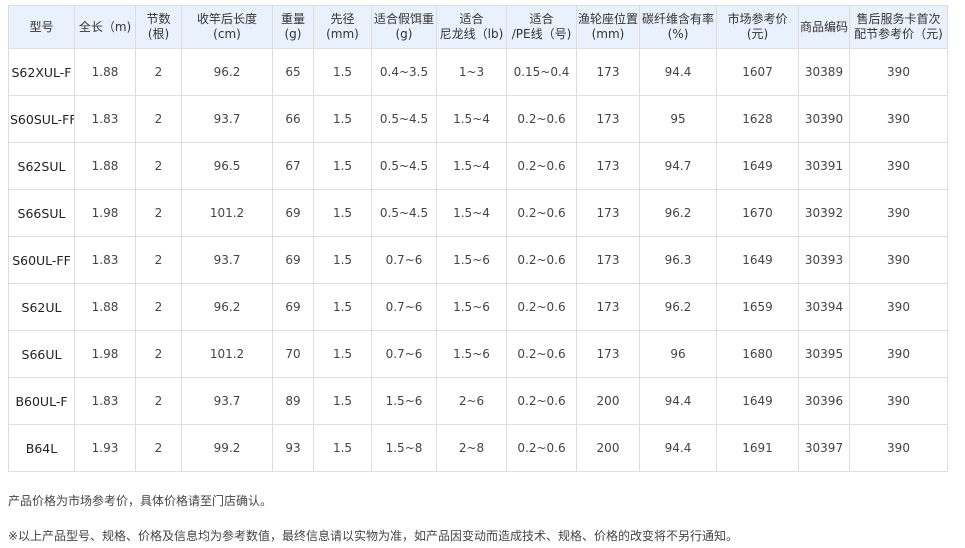  I want to click on table-cell: 1.98, so click(105, 354).